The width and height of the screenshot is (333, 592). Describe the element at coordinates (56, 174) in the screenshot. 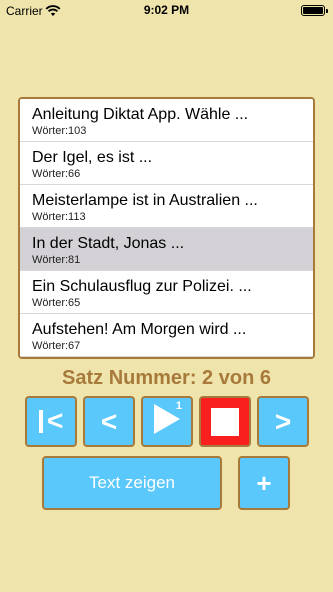

I see `list-item-word-count: Wörter:66` at that location.